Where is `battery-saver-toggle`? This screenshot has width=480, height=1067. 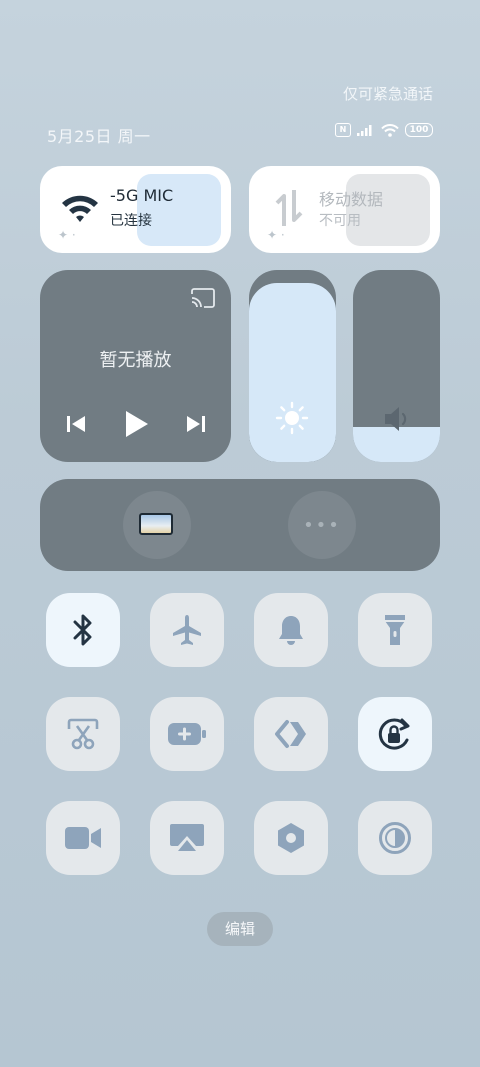
battery-saver-toggle is located at coordinates (187, 734).